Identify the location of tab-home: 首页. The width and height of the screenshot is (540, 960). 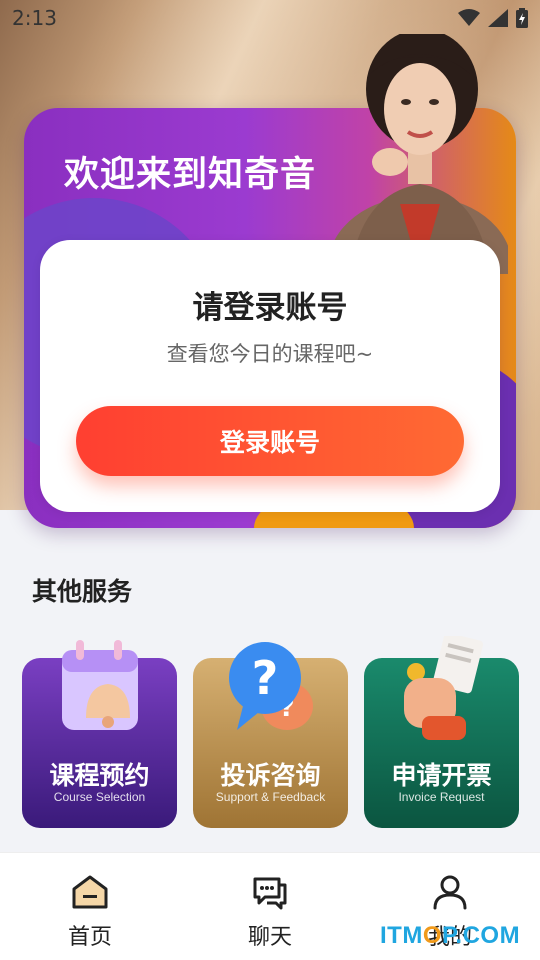
(90, 906).